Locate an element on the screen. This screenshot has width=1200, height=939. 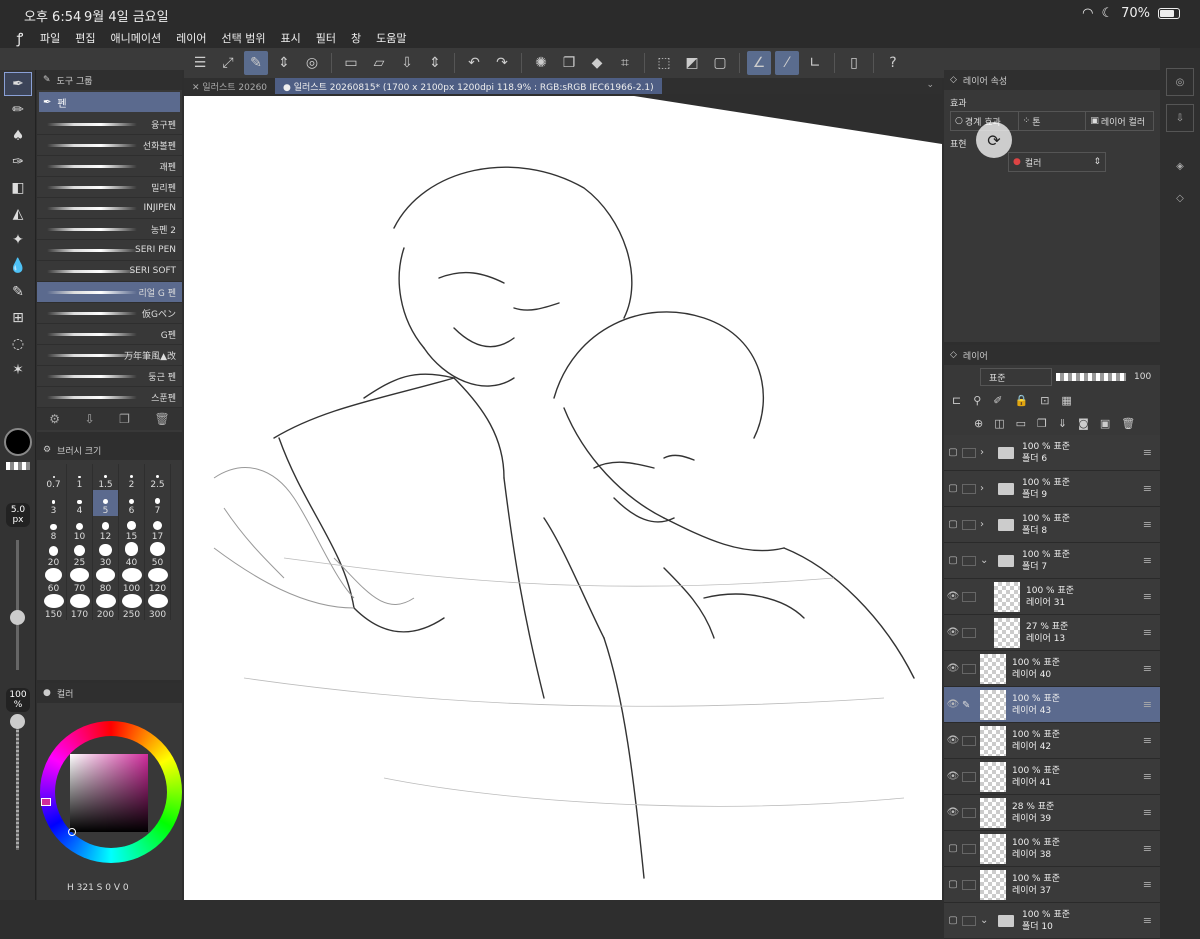
menu-file: 파일 is located at coordinates (50, 38).